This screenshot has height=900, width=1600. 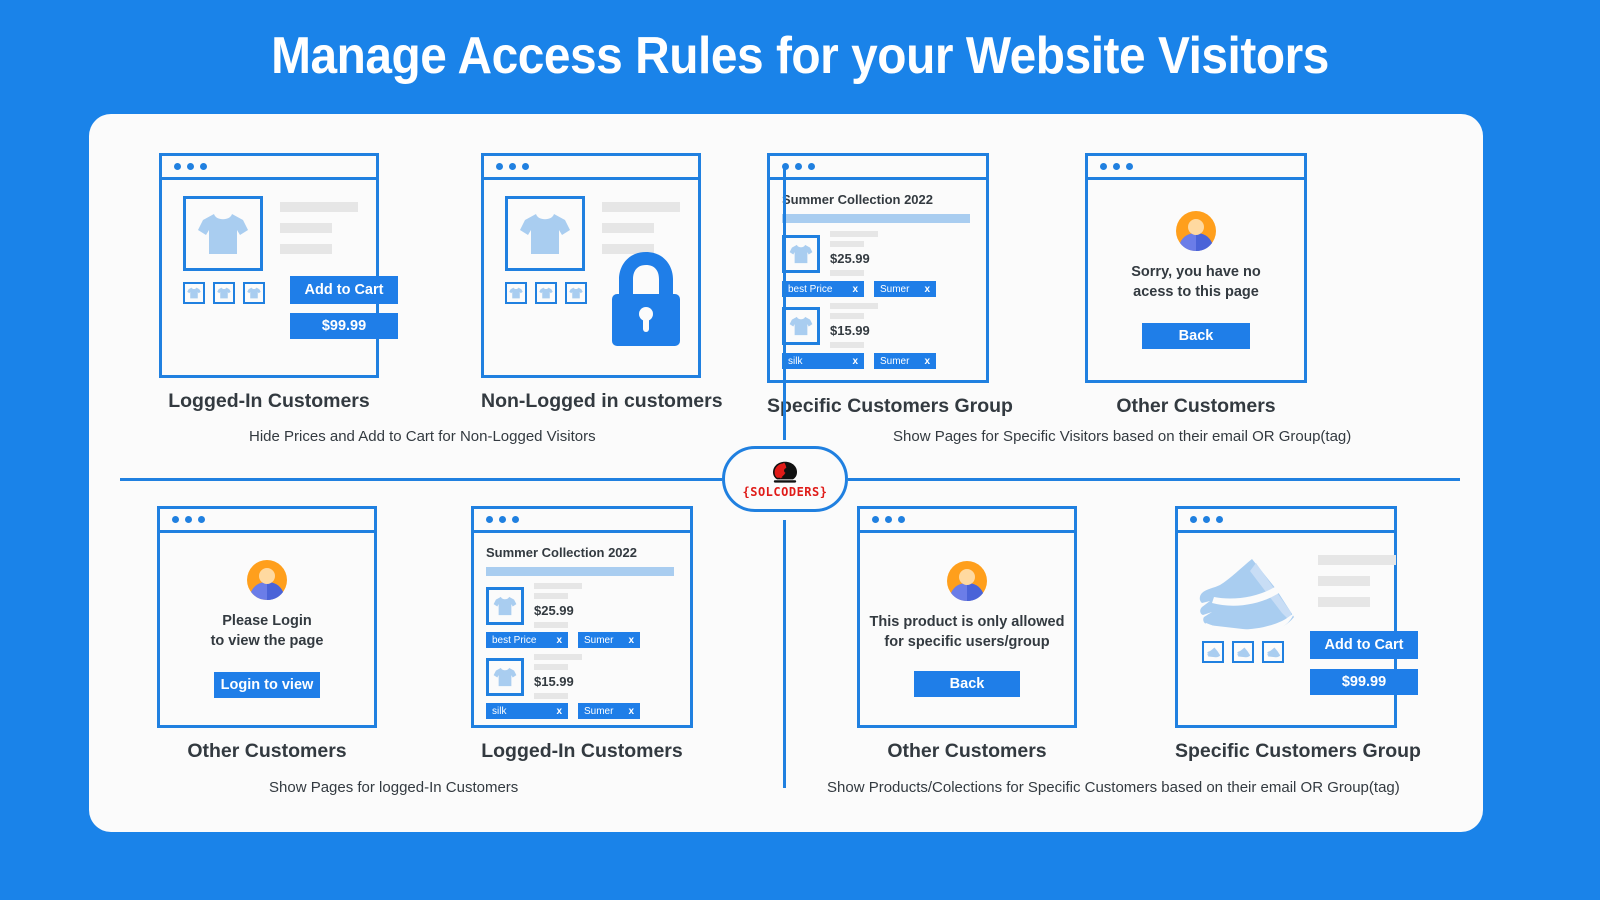 I want to click on tag-label: silk, so click(x=499, y=711).